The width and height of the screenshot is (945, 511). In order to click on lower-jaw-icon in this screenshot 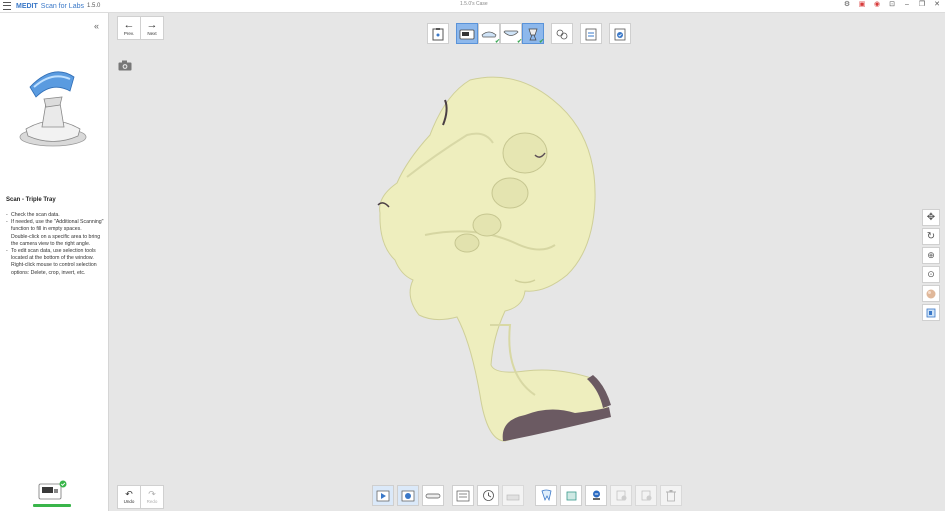, I will do `click(511, 33)`.